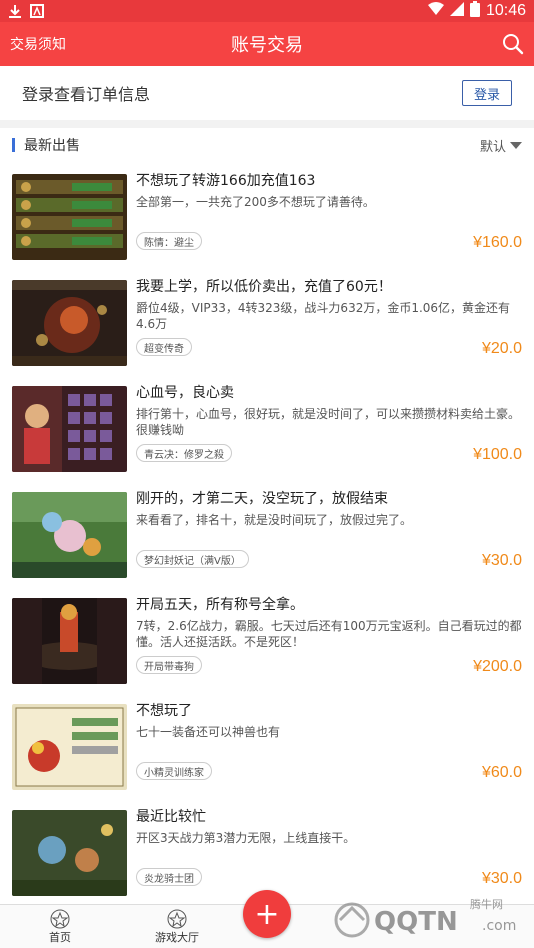 Image resolution: width=534 pixels, height=948 pixels. I want to click on trade-notice-link: 交易须知, so click(38, 44).